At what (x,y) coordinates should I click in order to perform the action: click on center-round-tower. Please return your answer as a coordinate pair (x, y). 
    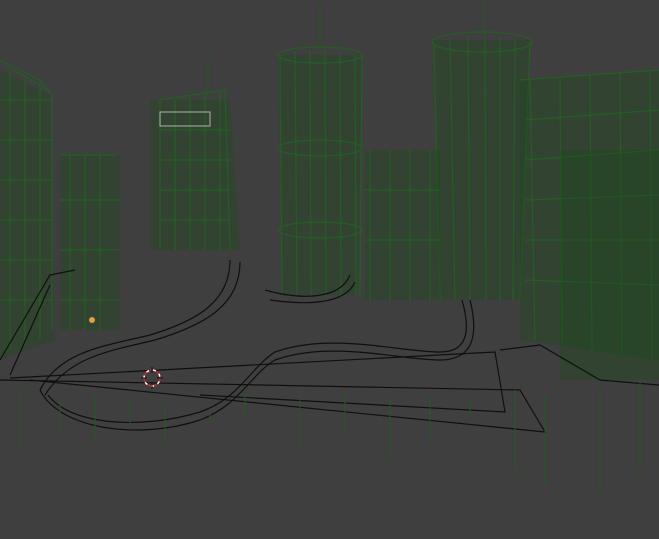
    Looking at the image, I should click on (320, 152).